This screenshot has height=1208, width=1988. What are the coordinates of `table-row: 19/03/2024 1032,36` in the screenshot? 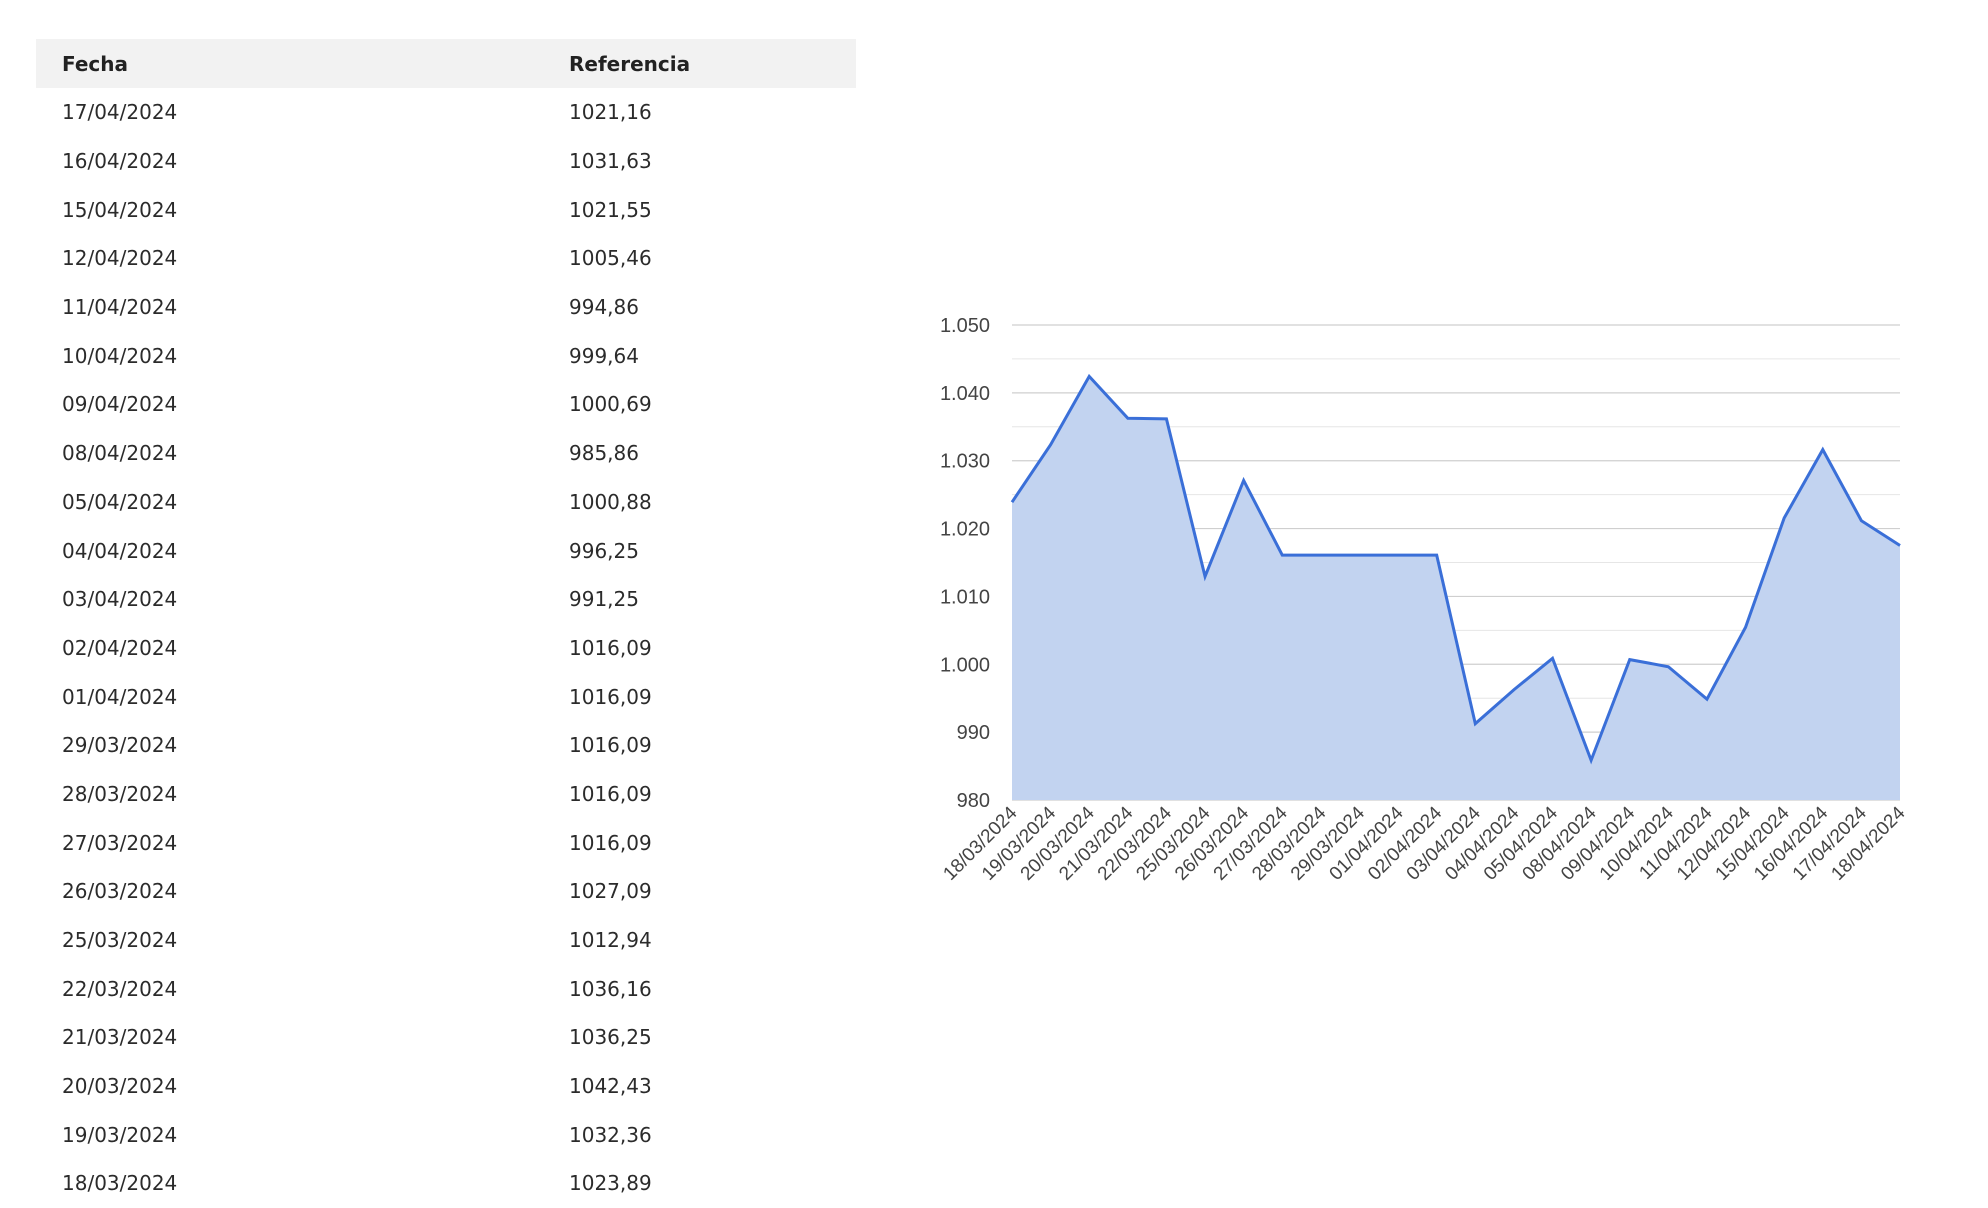 It's located at (446, 1134).